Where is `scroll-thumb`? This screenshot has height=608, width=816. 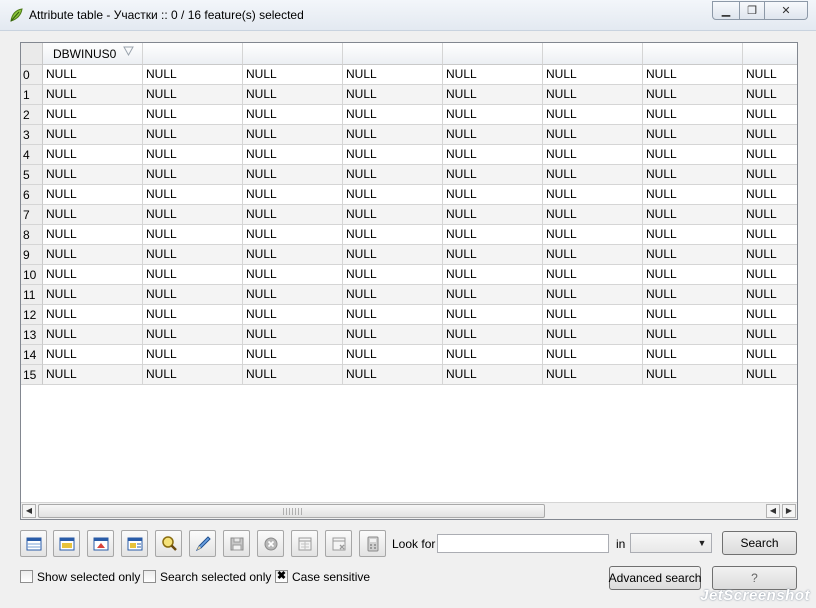
scroll-thumb is located at coordinates (291, 511).